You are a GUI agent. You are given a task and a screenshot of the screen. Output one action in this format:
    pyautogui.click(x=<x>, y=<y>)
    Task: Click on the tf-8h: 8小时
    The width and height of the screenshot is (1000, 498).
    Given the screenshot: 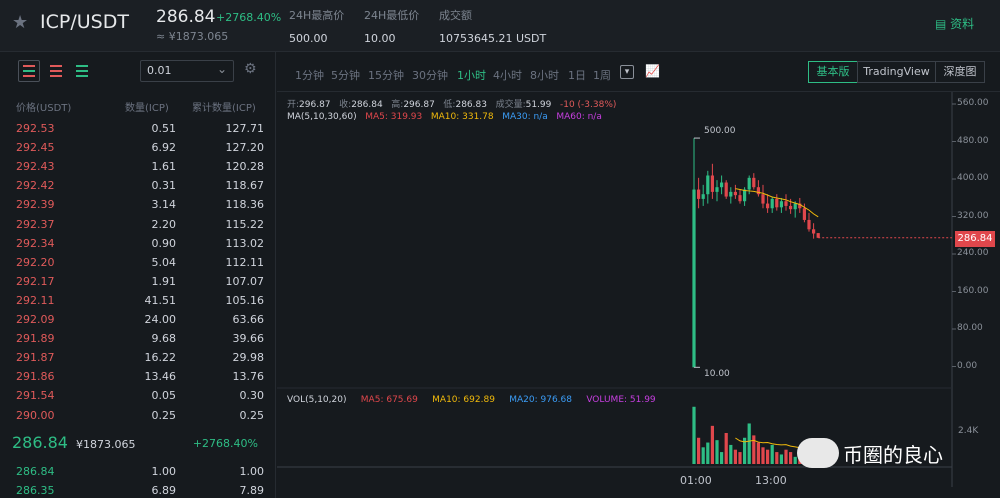 What is the action you would take?
    pyautogui.click(x=544, y=75)
    